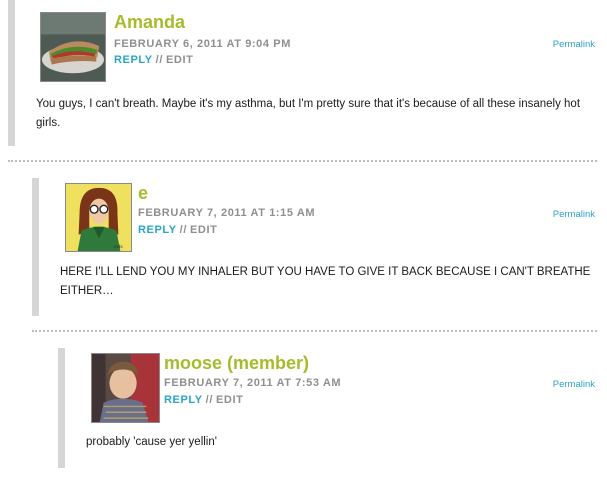  Describe the element at coordinates (125, 388) in the screenshot. I see `person-photo-avatar` at that location.